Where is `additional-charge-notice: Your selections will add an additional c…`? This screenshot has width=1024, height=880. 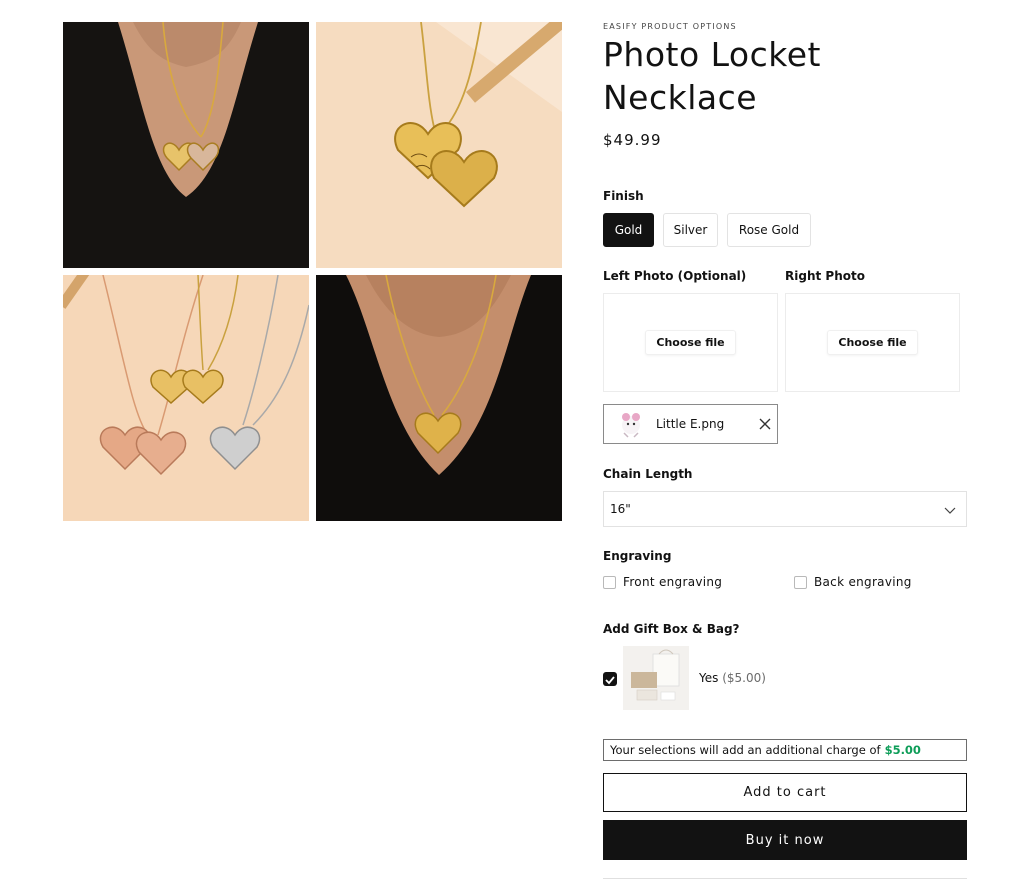
additional-charge-notice: Your selections will add an additional c… is located at coordinates (785, 750).